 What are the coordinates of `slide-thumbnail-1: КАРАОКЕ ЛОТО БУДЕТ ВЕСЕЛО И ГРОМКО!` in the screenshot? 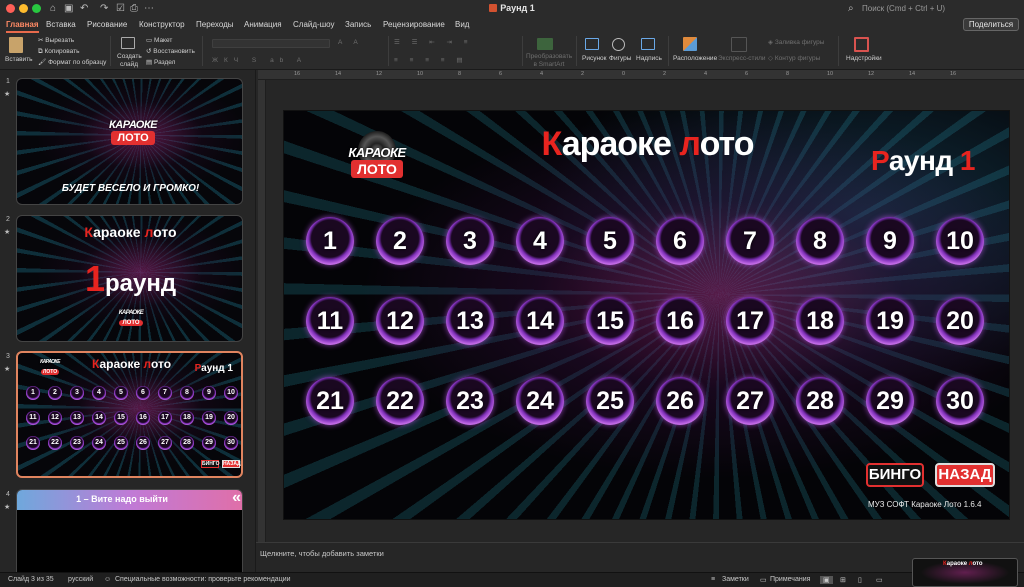 It's located at (129, 141).